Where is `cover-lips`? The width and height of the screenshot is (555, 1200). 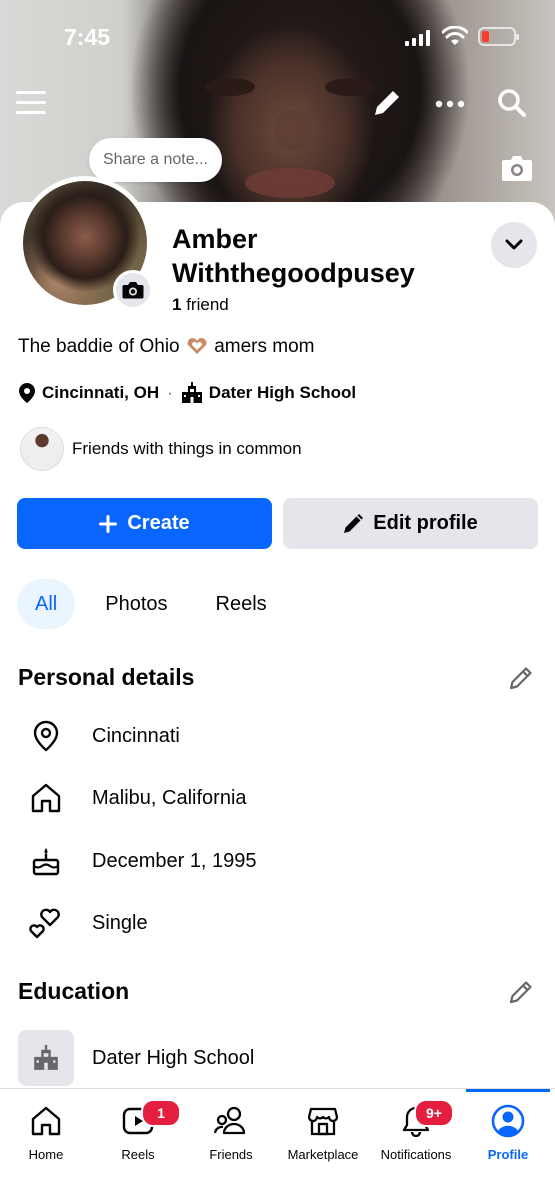 cover-lips is located at coordinates (290, 183).